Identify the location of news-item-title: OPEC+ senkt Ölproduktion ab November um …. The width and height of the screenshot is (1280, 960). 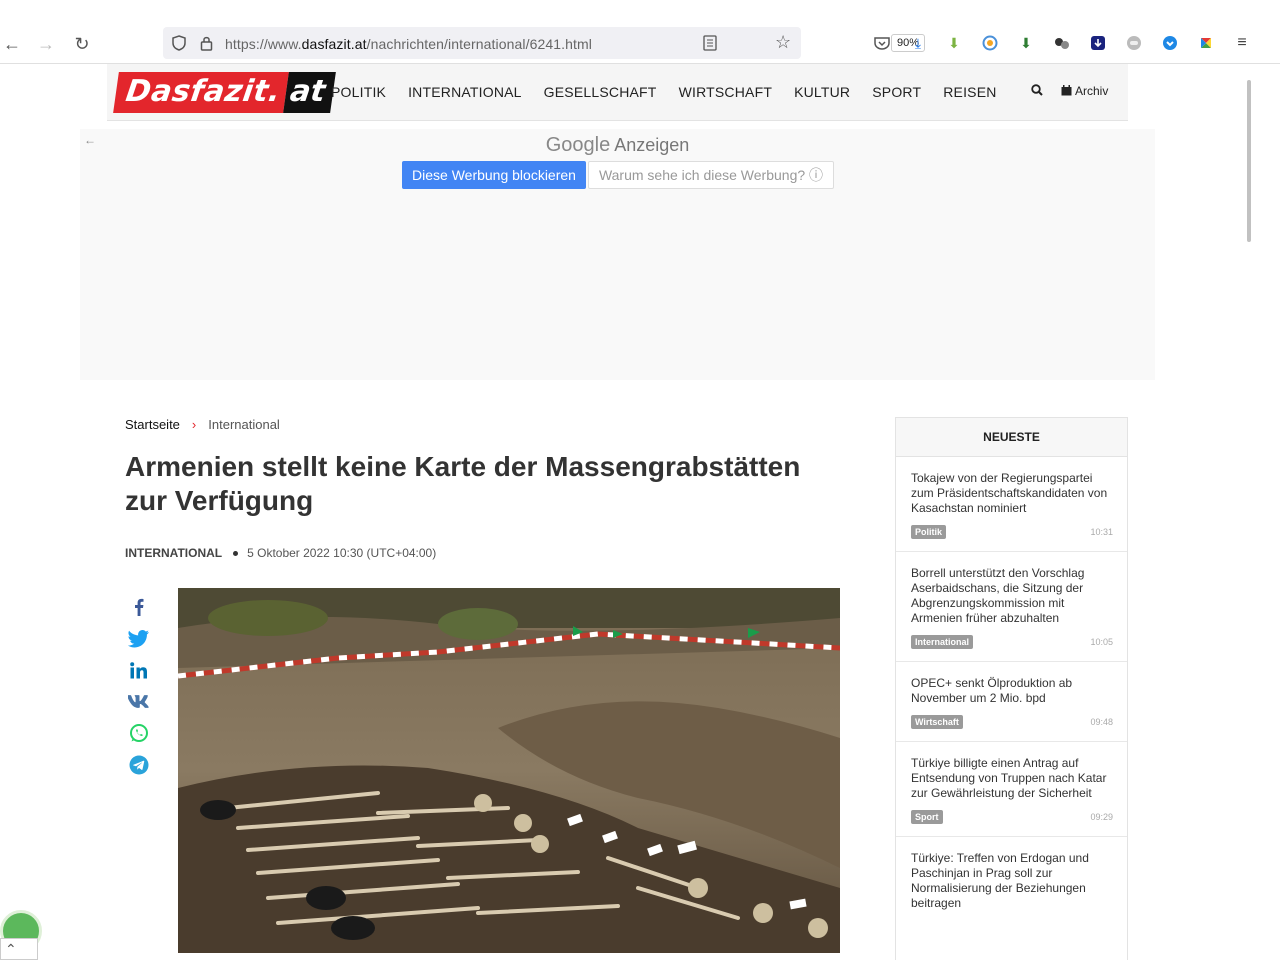
(1012, 691).